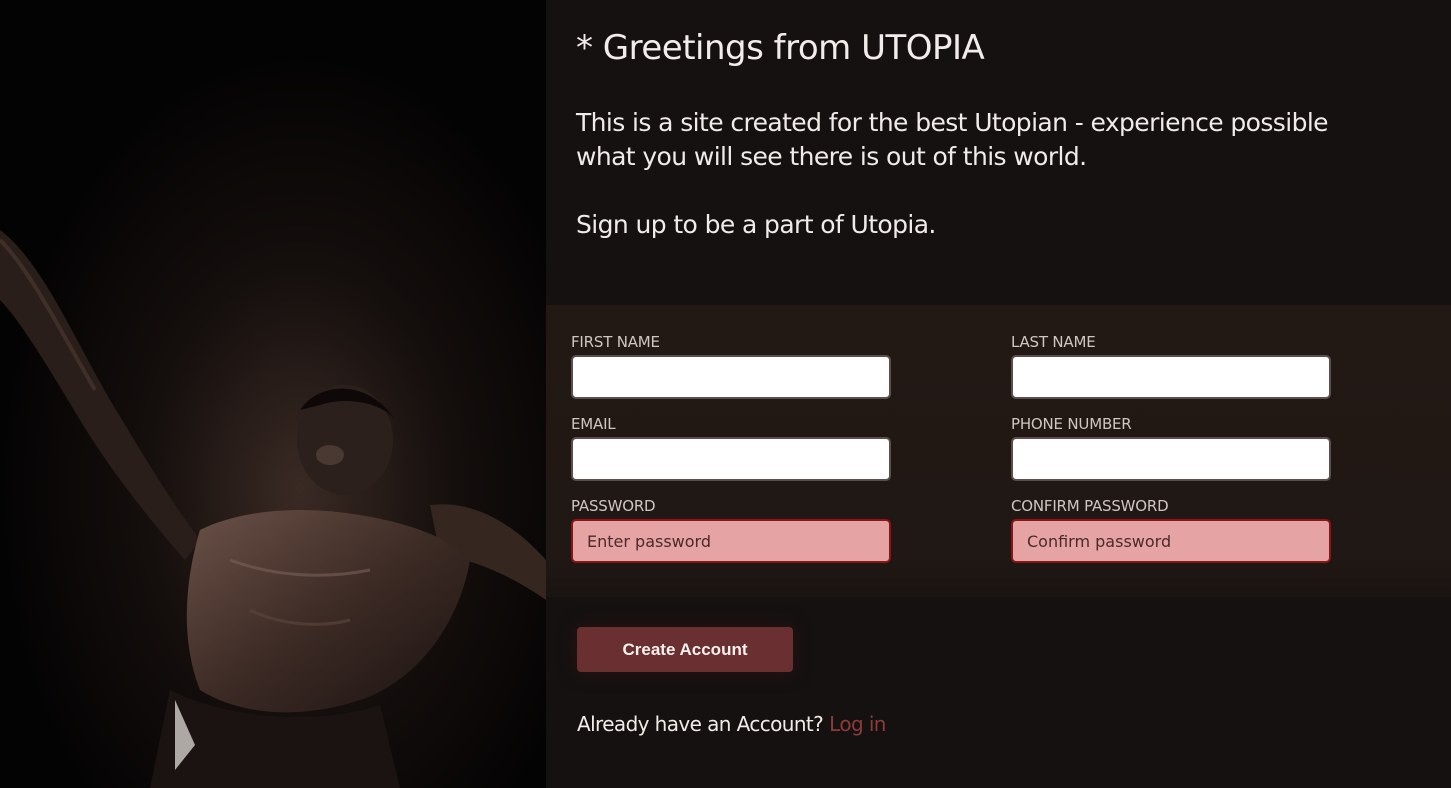 This screenshot has width=1451, height=788. Describe the element at coordinates (1053, 342) in the screenshot. I see `last-name-label: LAST NAME` at that location.